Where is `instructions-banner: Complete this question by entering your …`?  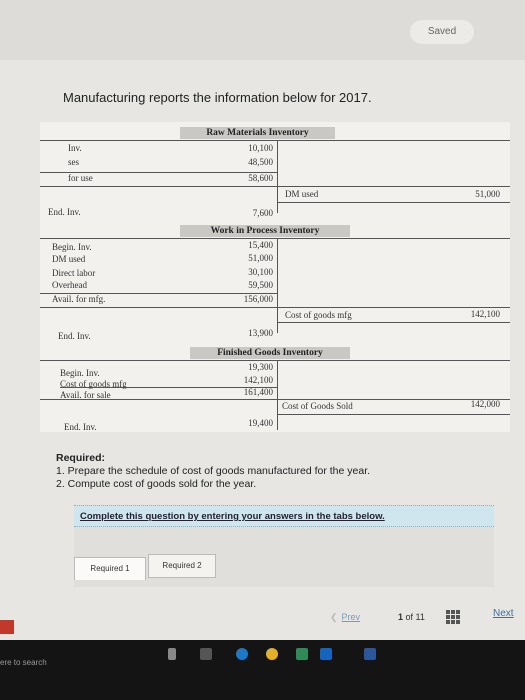
instructions-banner: Complete this question by entering your … is located at coordinates (284, 516).